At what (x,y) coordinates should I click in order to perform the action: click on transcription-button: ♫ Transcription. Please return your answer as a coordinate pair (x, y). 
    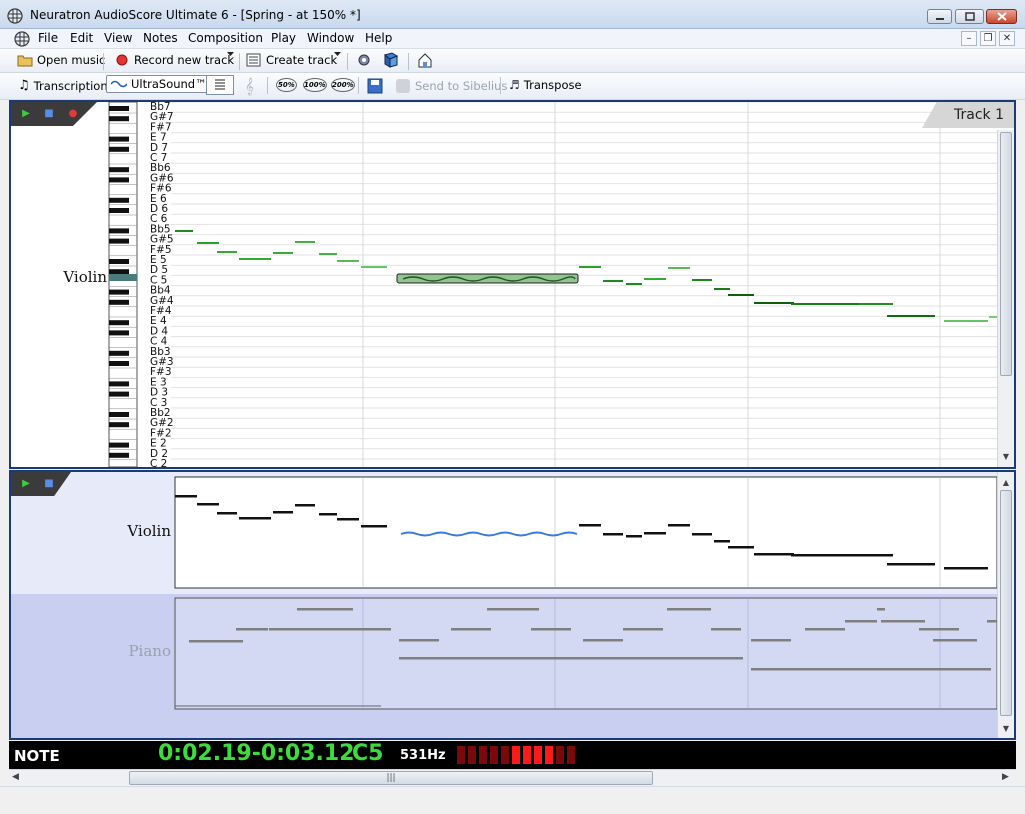
    Looking at the image, I should click on (63, 85).